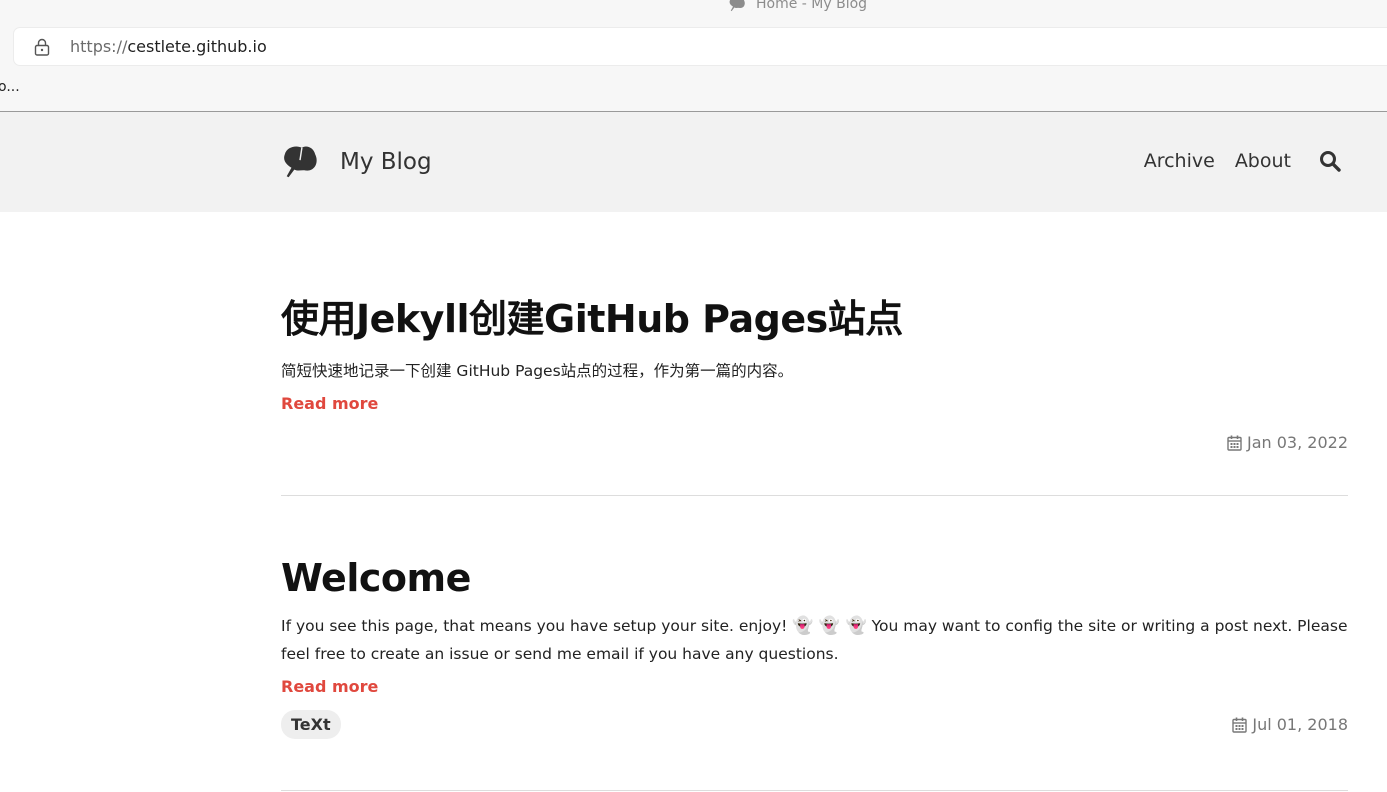 This screenshot has width=1387, height=792. What do you see at coordinates (812, 6) in the screenshot?
I see `tab-title-text: Home - My Blog` at bounding box center [812, 6].